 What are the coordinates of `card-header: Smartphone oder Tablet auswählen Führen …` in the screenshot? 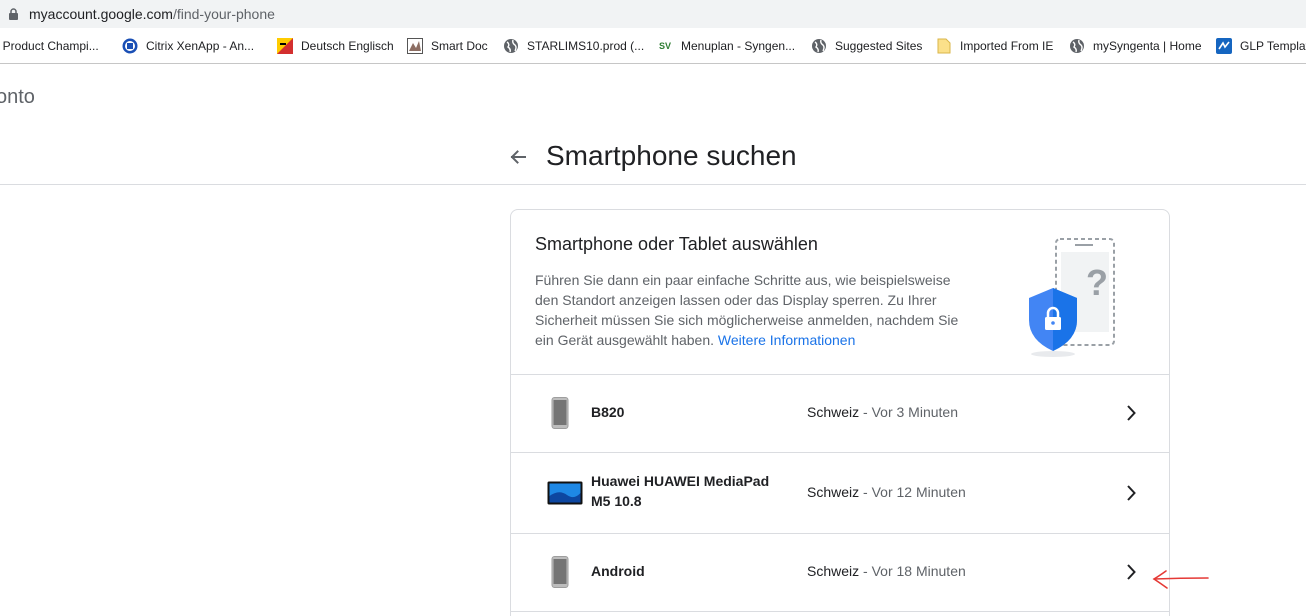 It's located at (840, 292).